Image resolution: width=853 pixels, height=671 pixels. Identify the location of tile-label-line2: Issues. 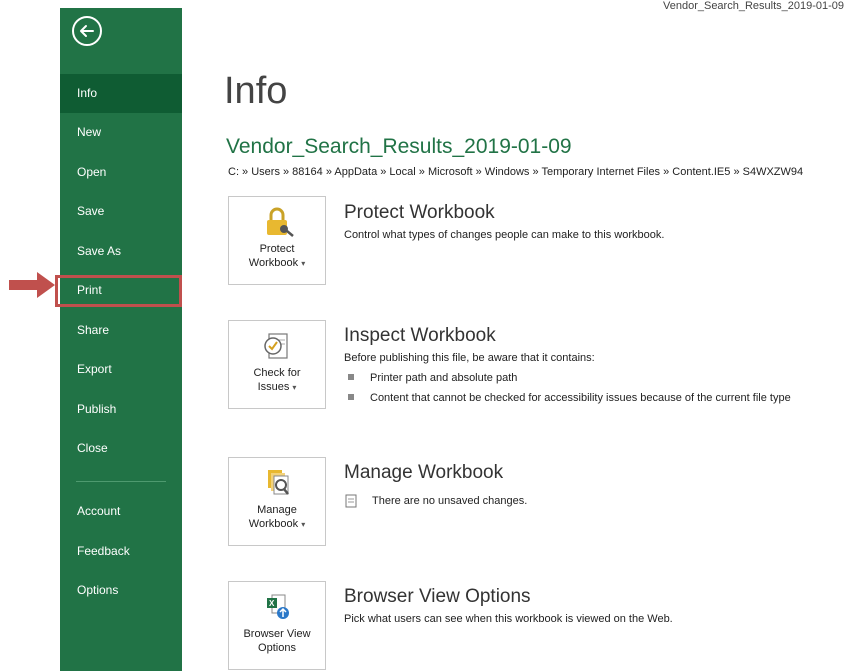
(273, 387).